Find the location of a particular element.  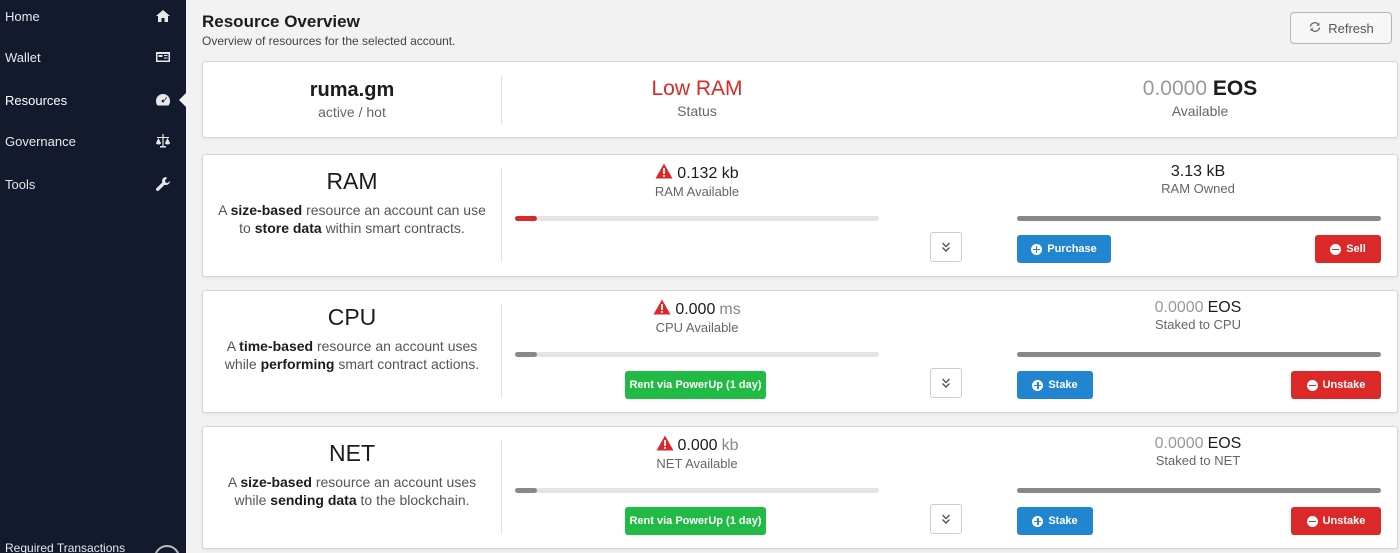

cpu-stake-button: Stake is located at coordinates (1055, 385).